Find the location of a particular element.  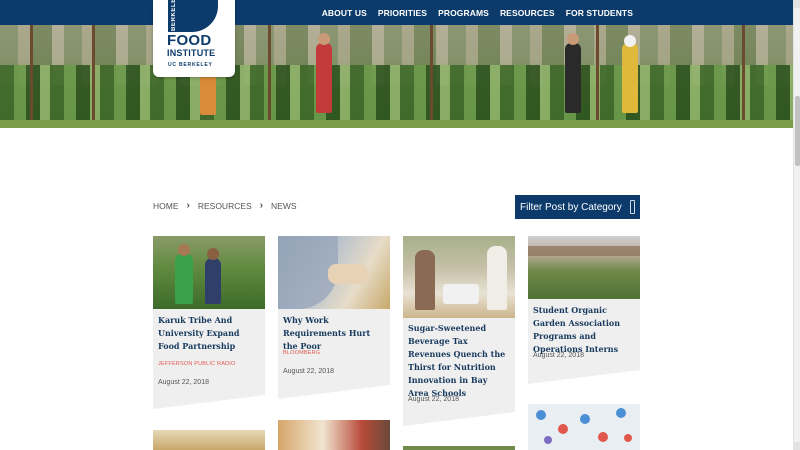

filter-toggle-icon is located at coordinates (632, 207).